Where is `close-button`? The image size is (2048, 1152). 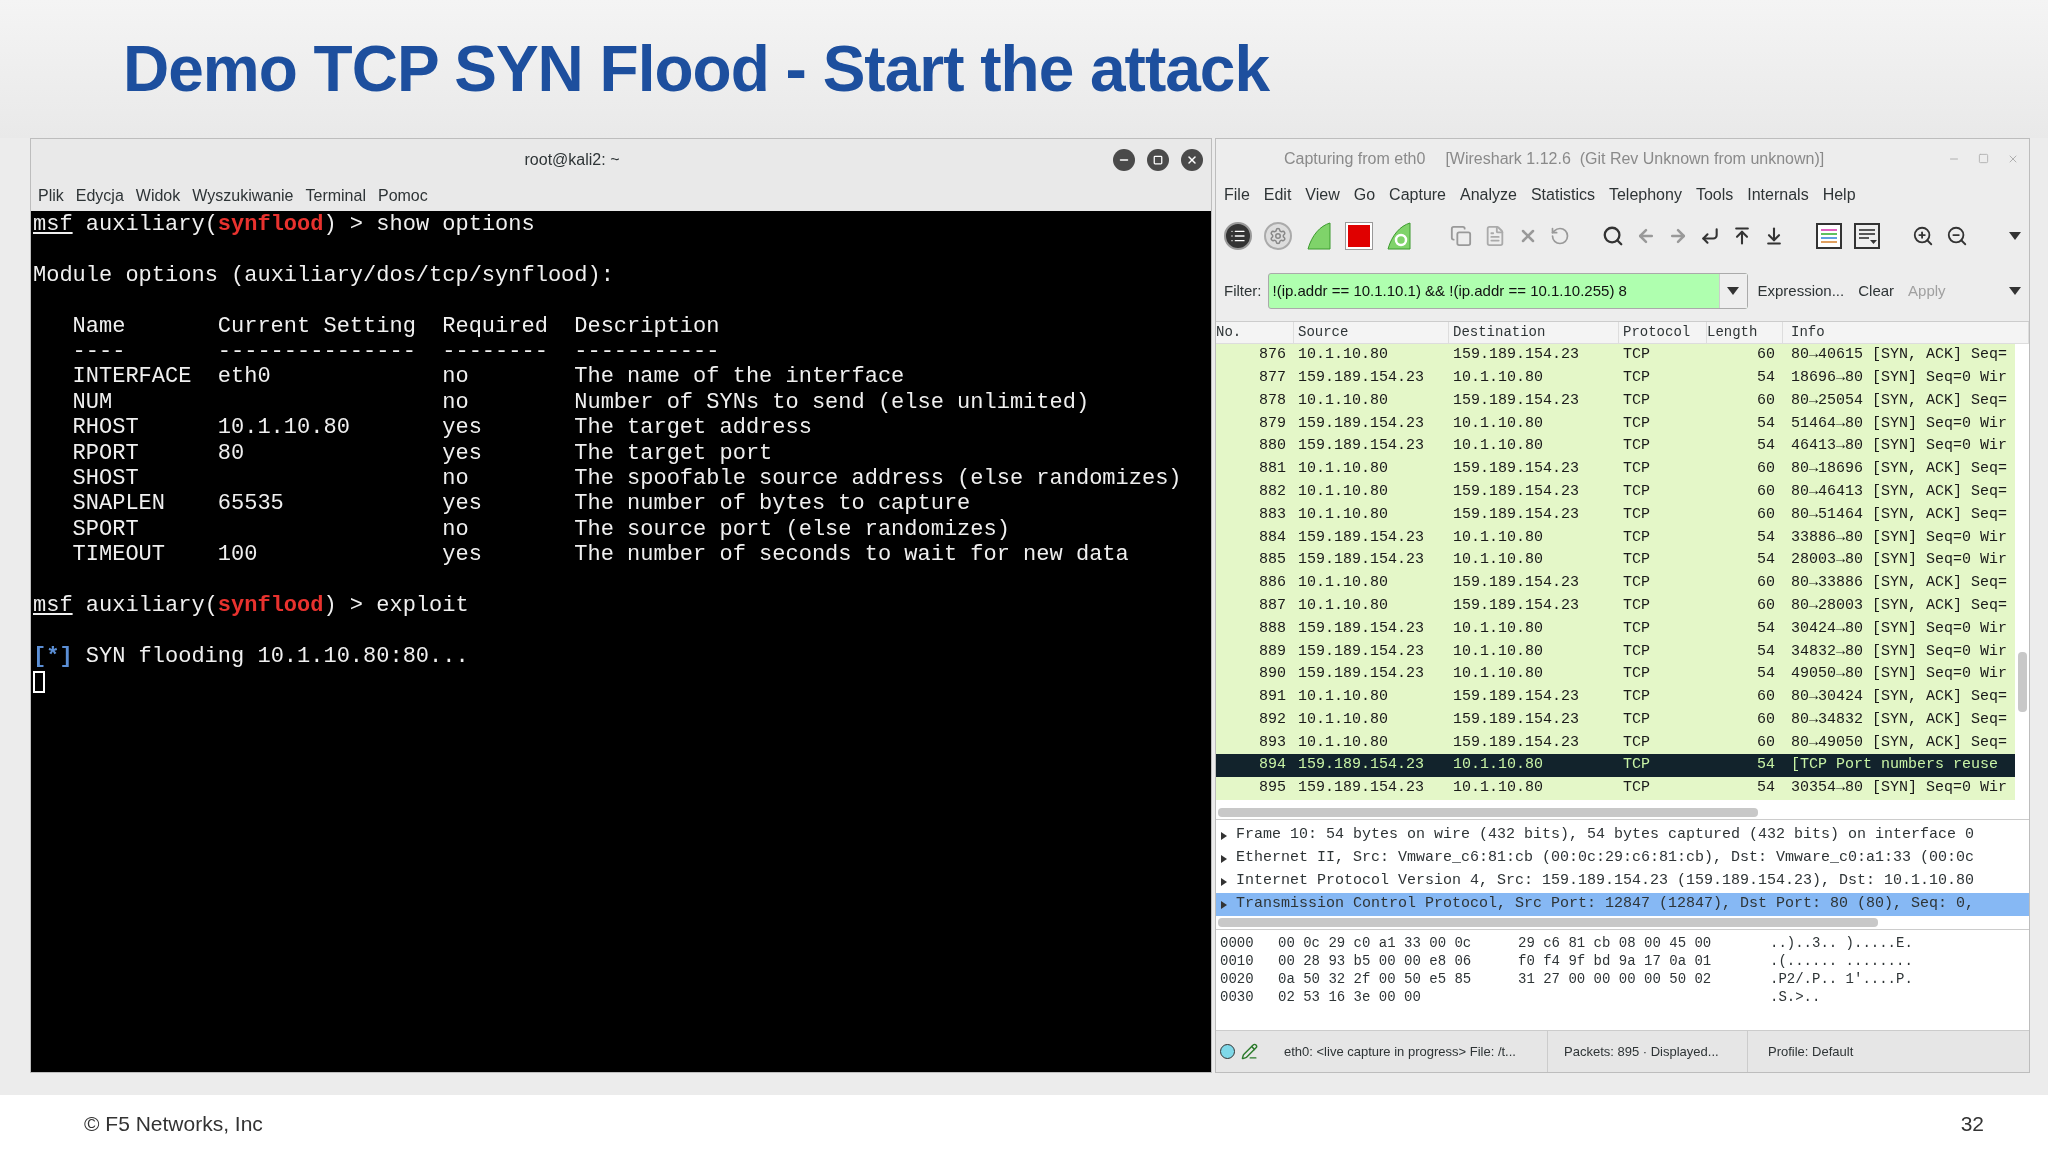
close-button is located at coordinates (1192, 160).